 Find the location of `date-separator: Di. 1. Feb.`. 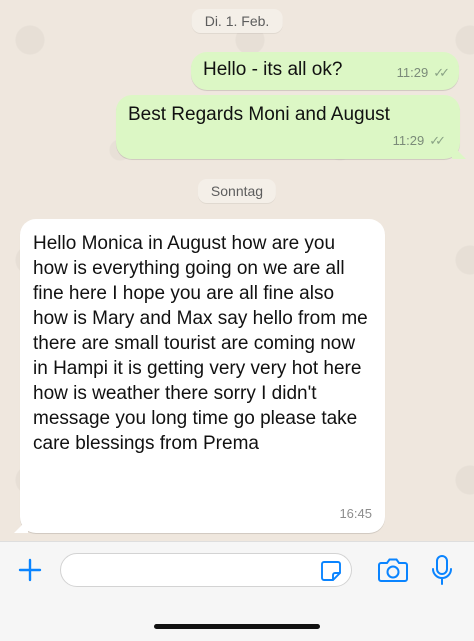

date-separator: Di. 1. Feb. is located at coordinates (237, 21).